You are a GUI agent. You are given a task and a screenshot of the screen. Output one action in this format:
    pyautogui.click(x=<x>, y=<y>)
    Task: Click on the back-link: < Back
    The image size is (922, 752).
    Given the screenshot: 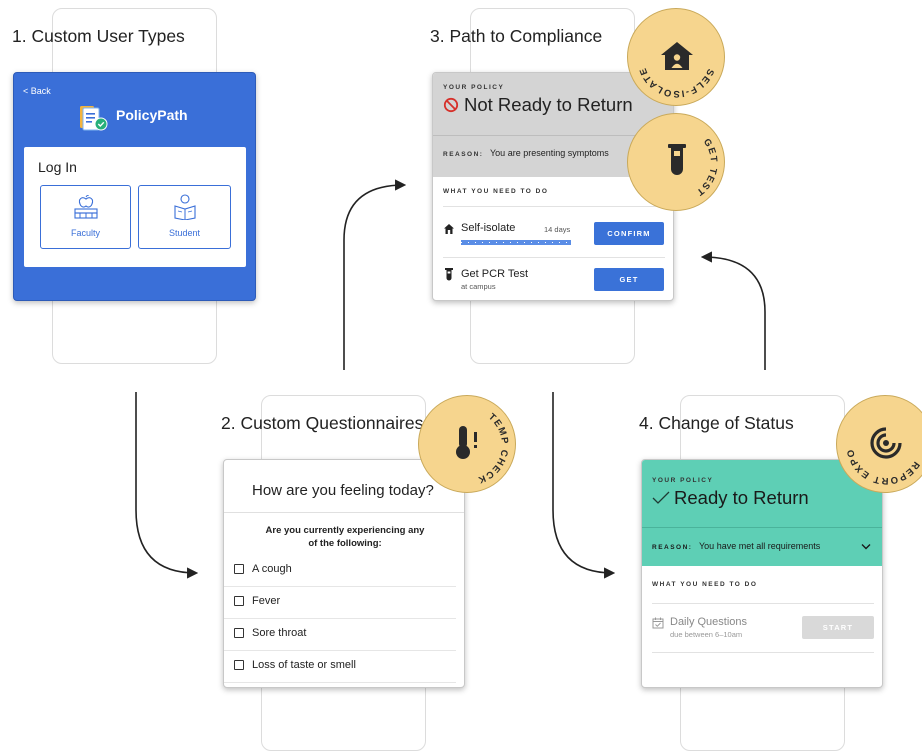 What is the action you would take?
    pyautogui.click(x=37, y=91)
    